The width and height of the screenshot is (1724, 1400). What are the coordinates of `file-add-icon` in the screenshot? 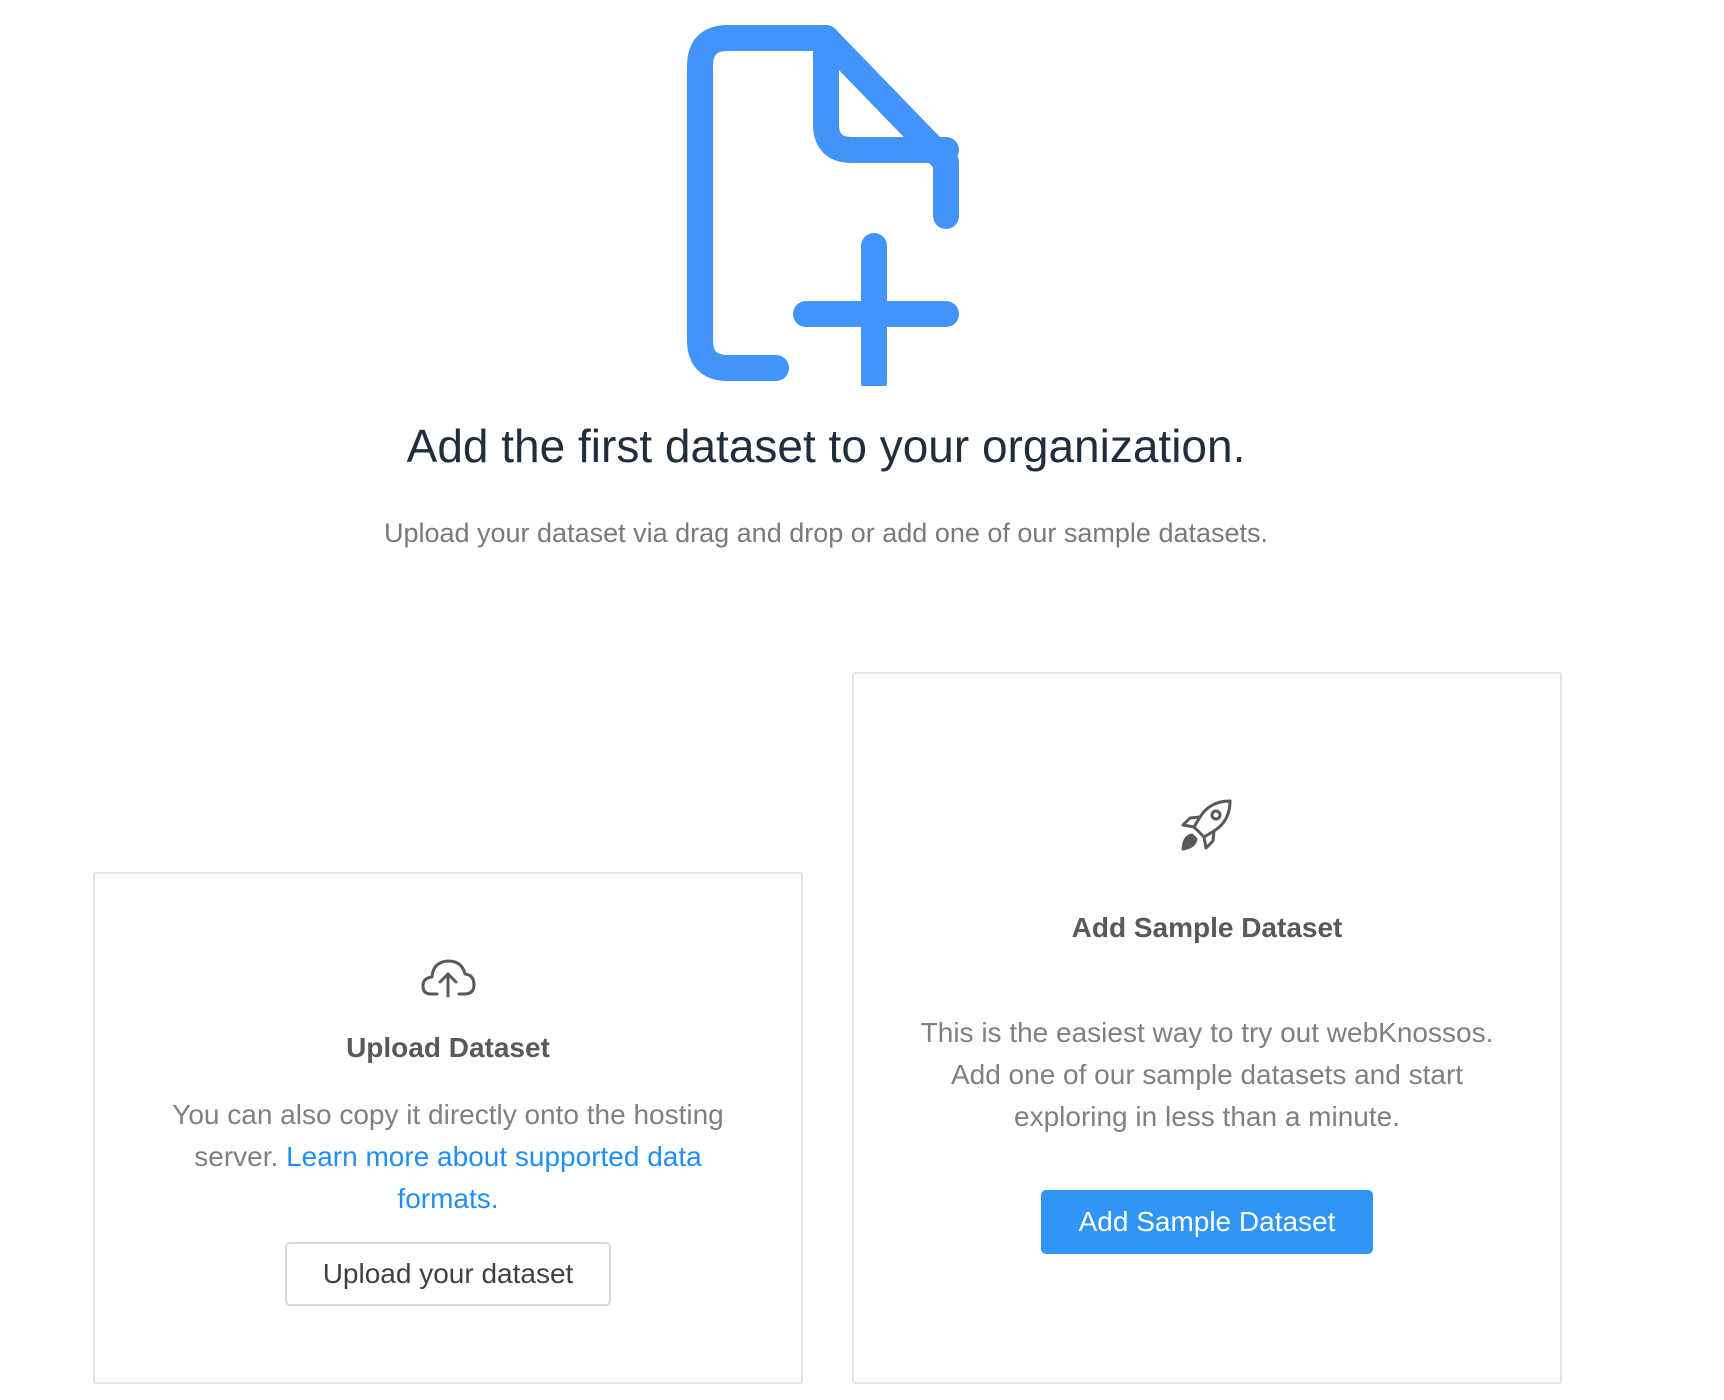 It's located at (823, 205).